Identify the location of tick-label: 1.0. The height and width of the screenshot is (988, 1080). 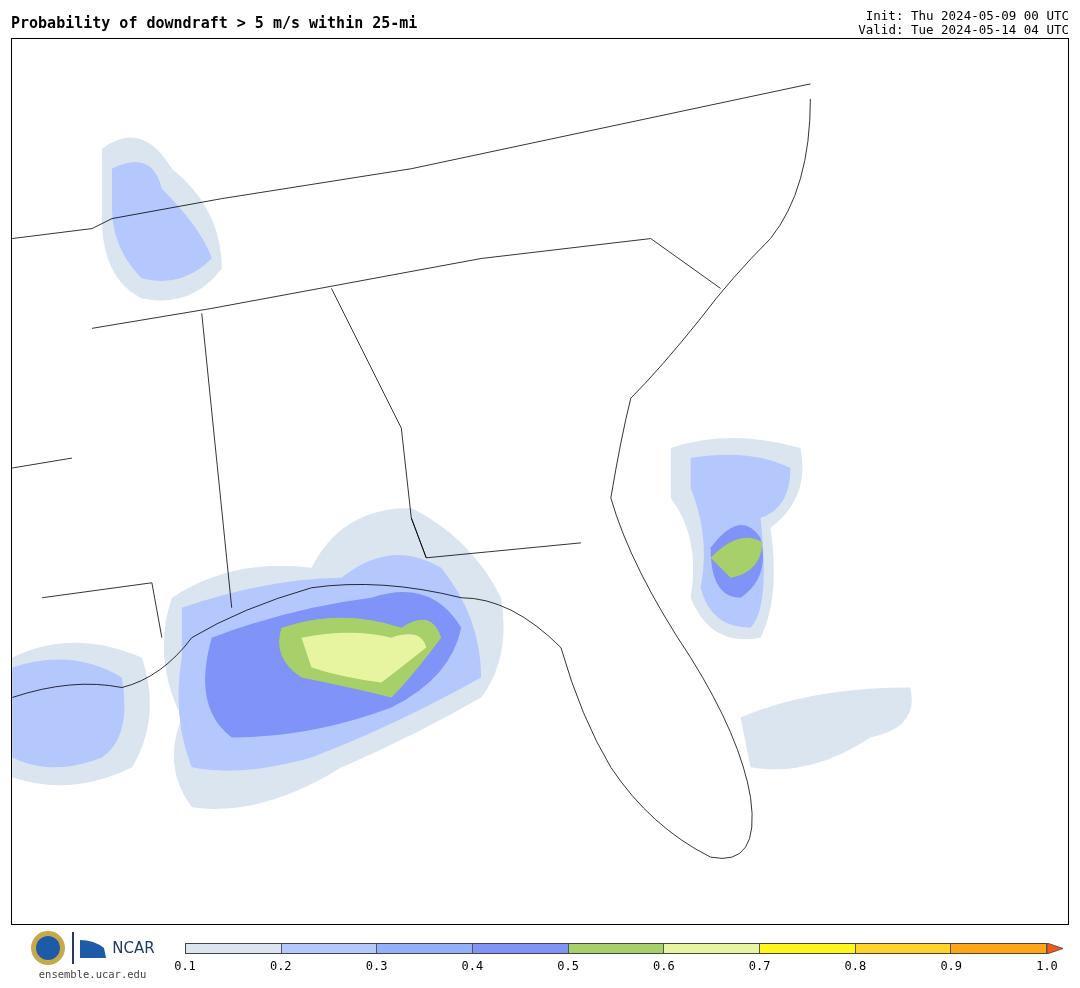
(1047, 966).